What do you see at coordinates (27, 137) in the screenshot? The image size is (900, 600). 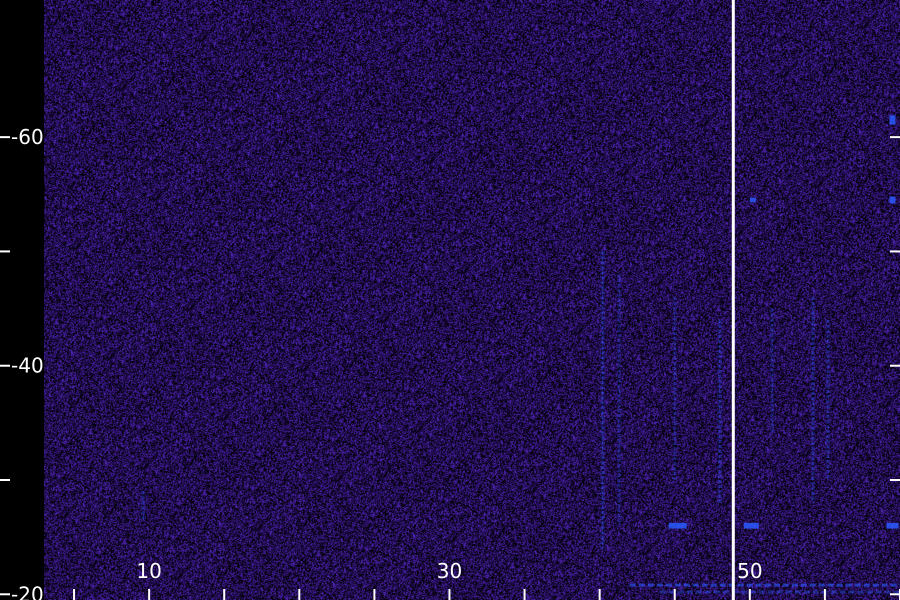 I see `y-tick-label: -60` at bounding box center [27, 137].